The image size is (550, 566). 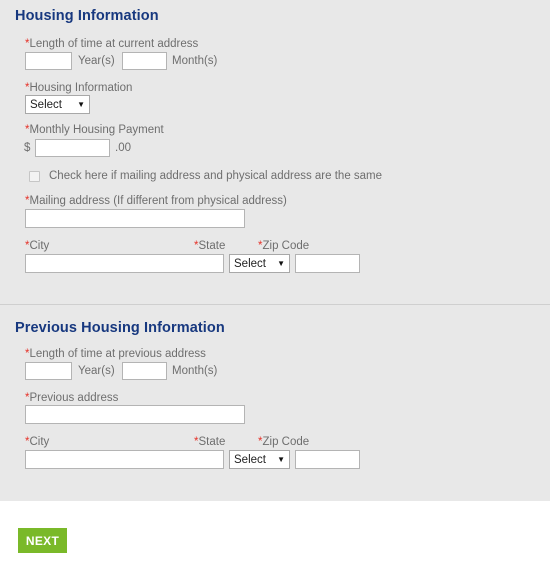 I want to click on label-length-of-time-previous-address: *Length of time at previous address, so click(x=115, y=354).